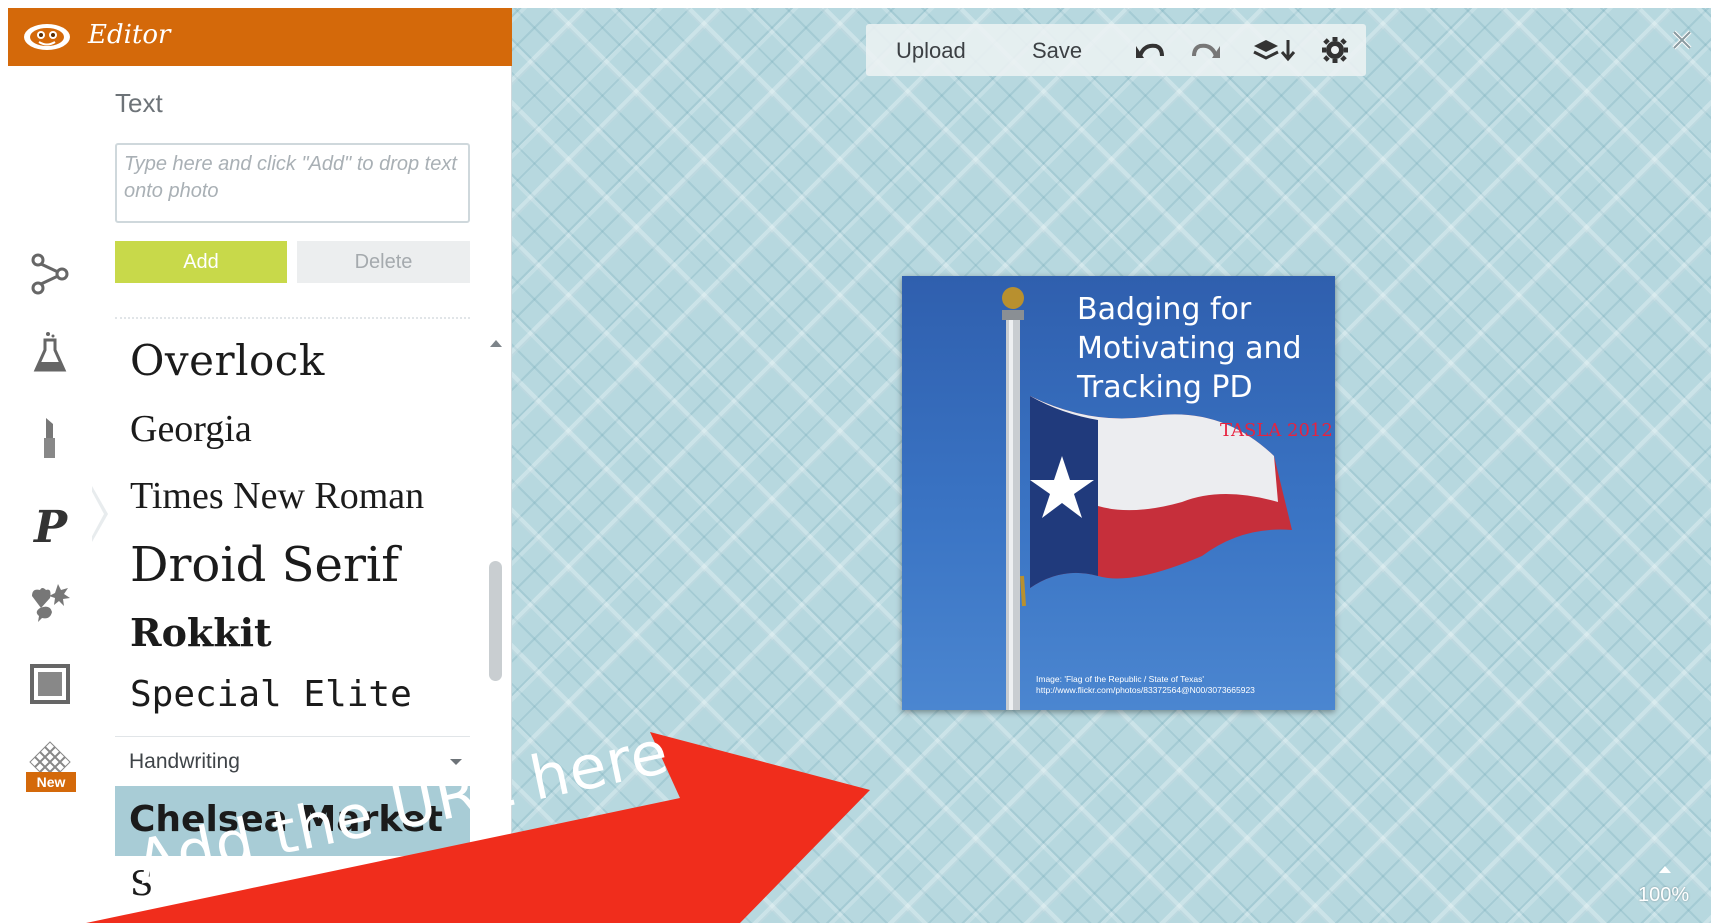 The image size is (1711, 923). Describe the element at coordinates (1057, 51) in the screenshot. I see `save-button: Save` at that location.